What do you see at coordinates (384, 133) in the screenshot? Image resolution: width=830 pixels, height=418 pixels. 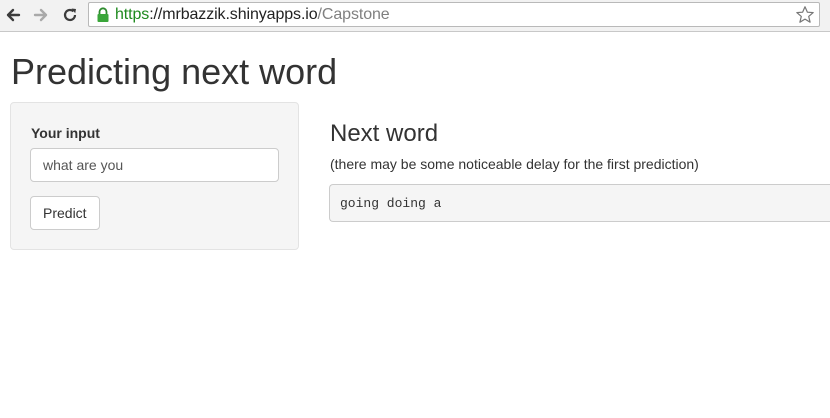 I see `next-word-heading: Next word` at bounding box center [384, 133].